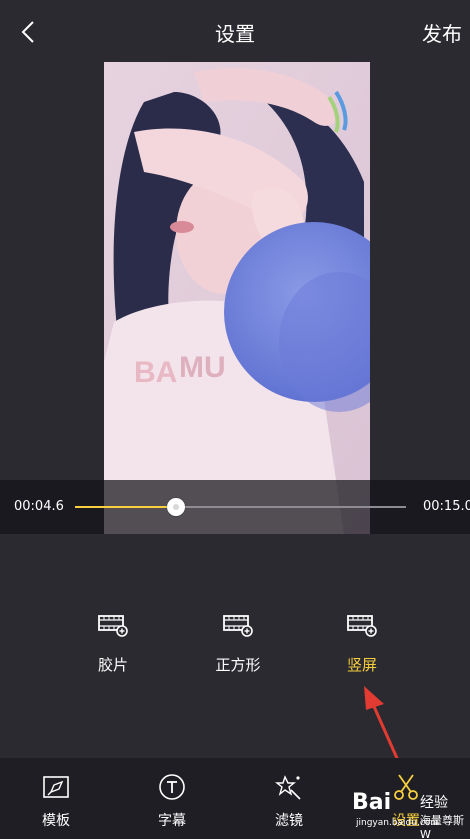  I want to click on nav-label: 设置, so click(406, 821).